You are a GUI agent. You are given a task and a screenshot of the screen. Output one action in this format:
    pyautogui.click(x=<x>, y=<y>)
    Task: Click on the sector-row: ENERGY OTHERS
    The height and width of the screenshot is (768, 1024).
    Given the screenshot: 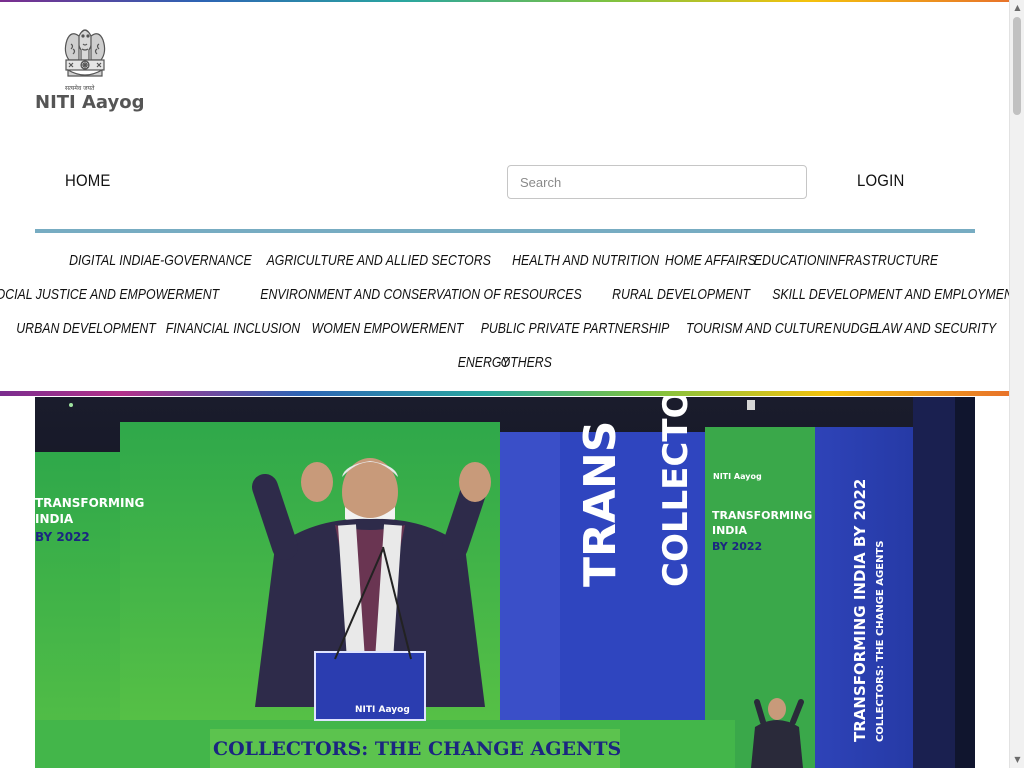 What is the action you would take?
    pyautogui.click(x=505, y=362)
    